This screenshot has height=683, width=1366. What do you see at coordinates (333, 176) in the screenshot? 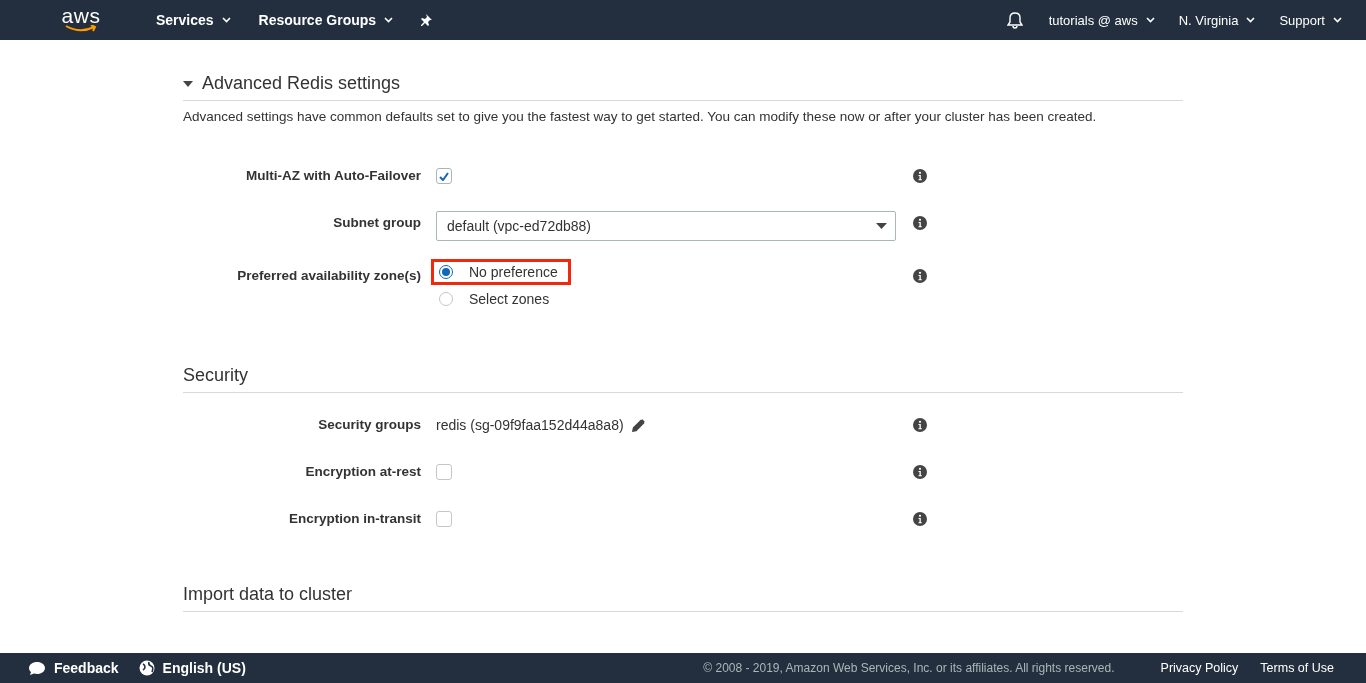
I see `field-label: Multi-AZ with Auto-Failover` at bounding box center [333, 176].